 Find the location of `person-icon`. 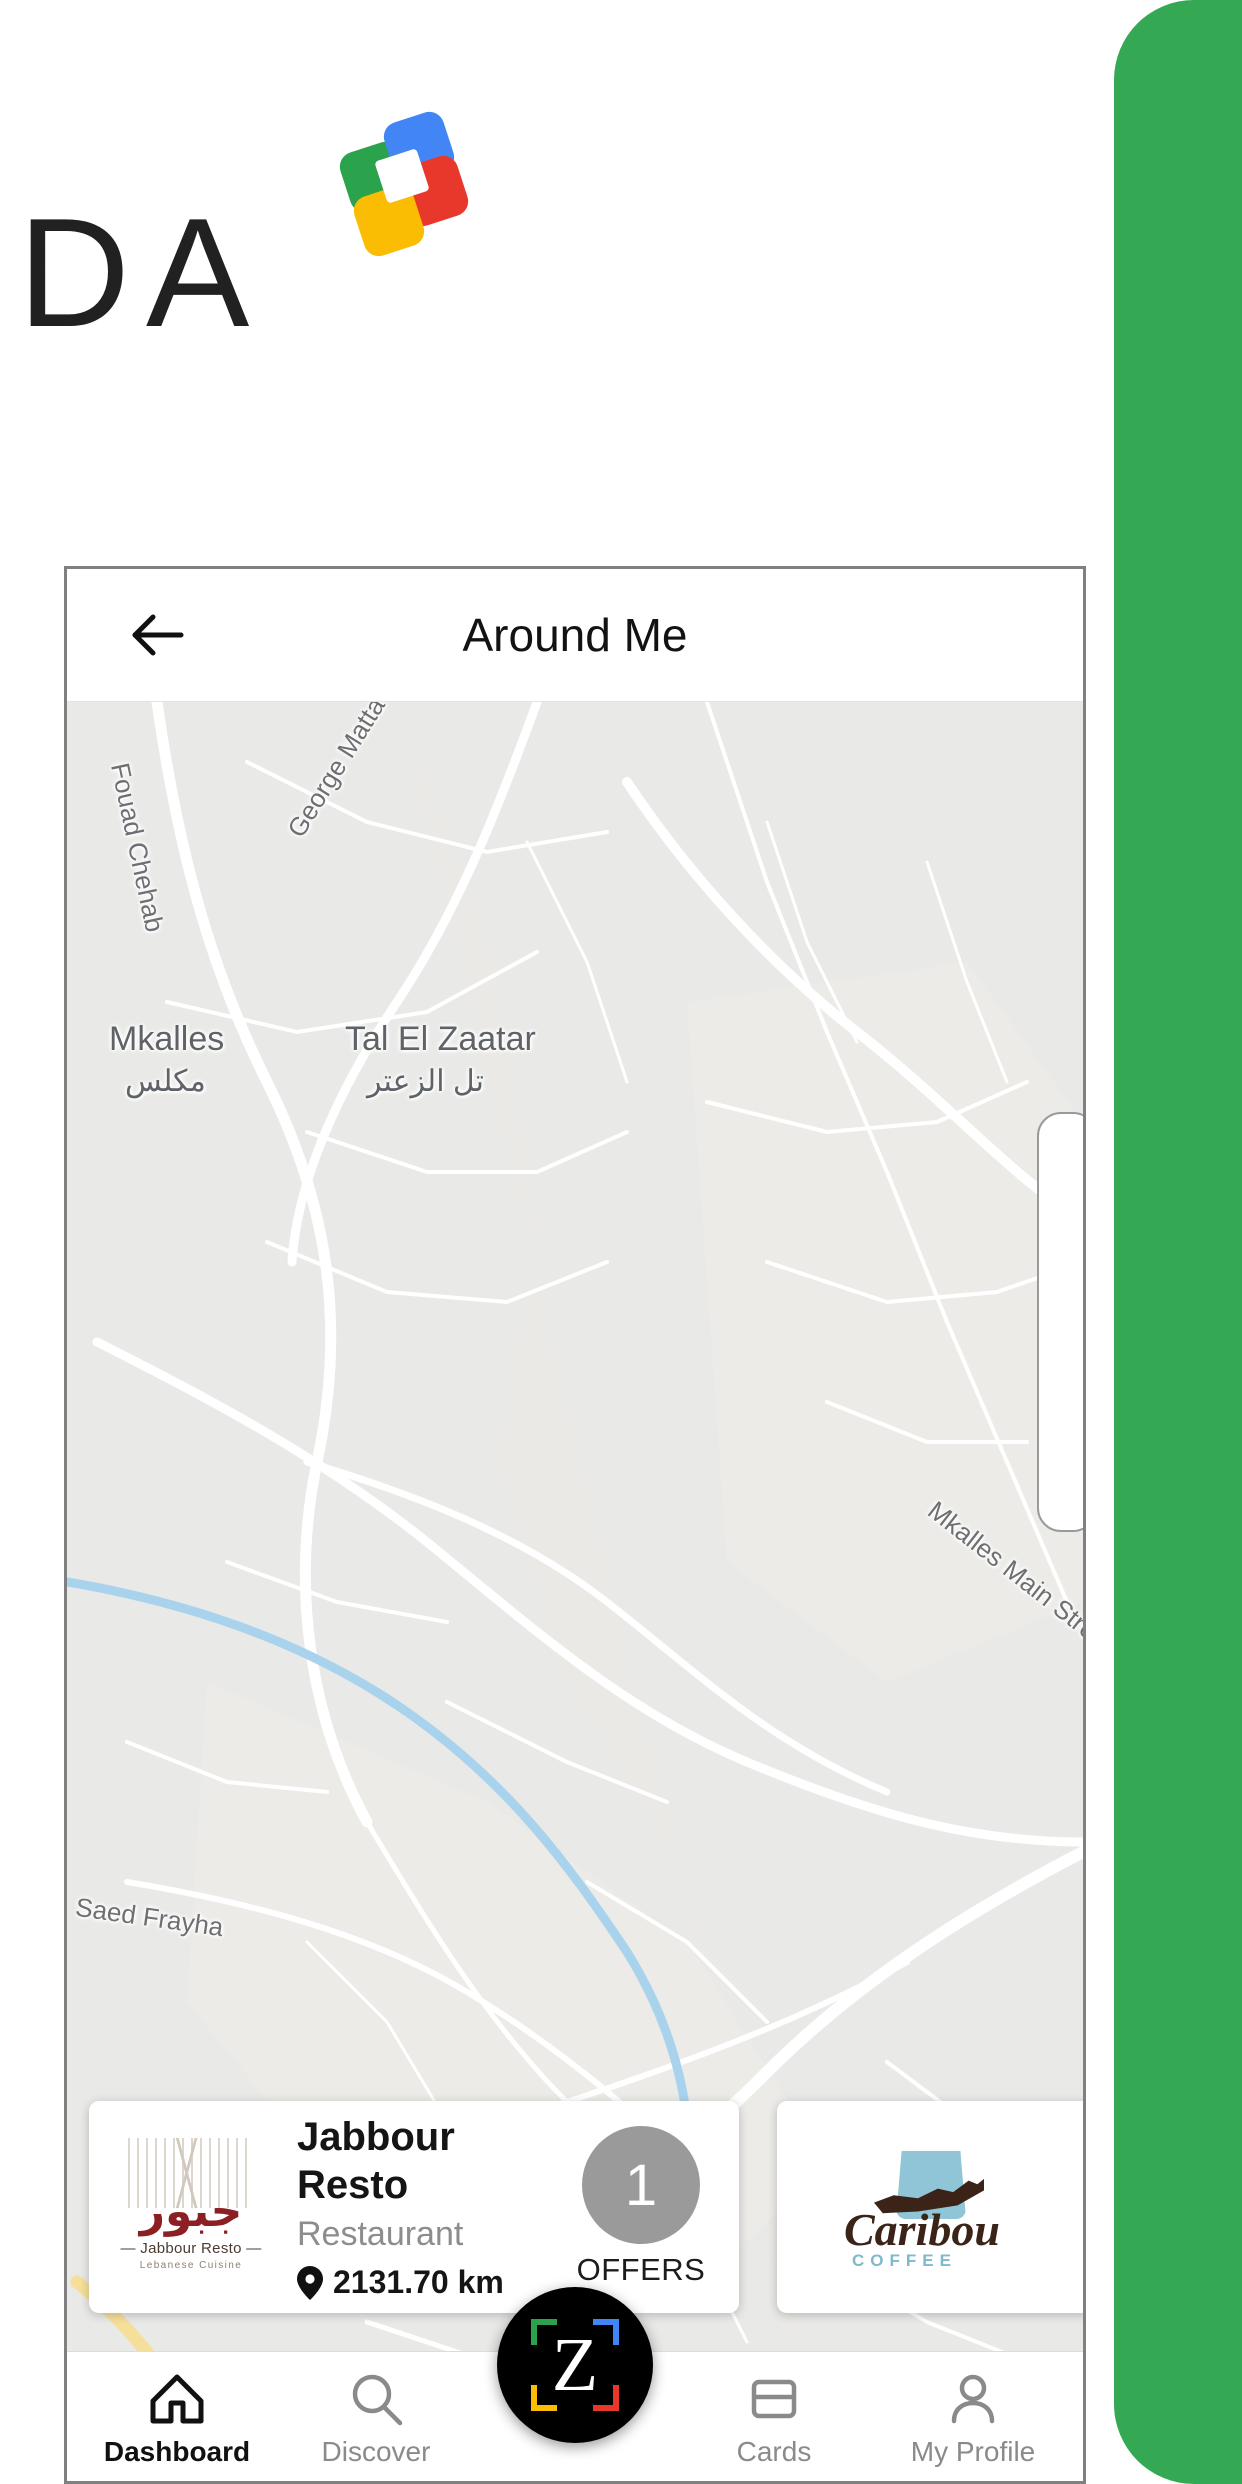

person-icon is located at coordinates (973, 2399).